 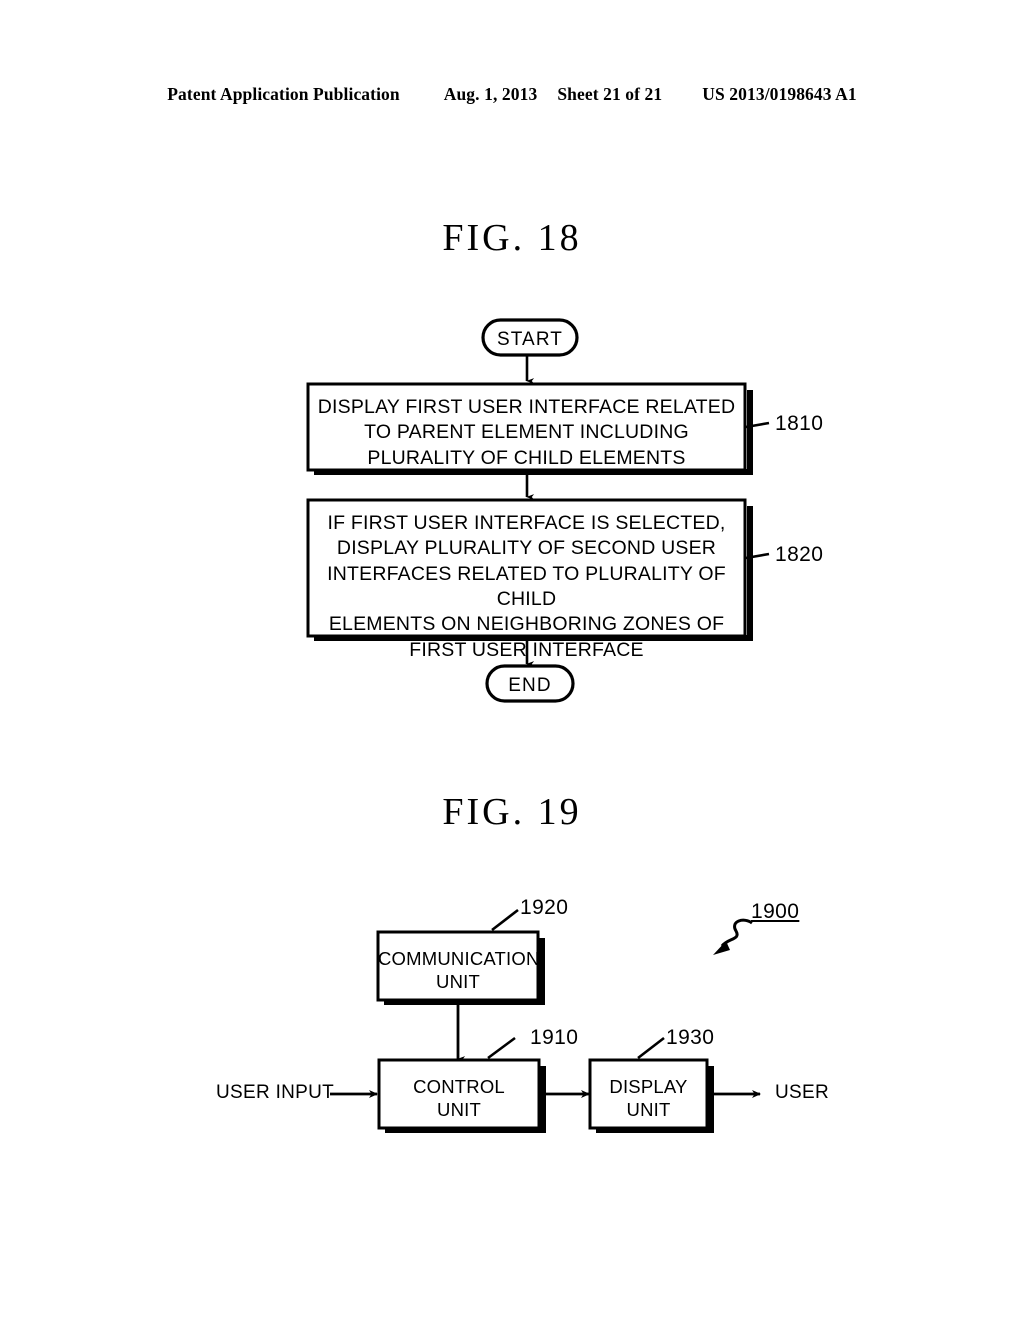 I want to click on reference-numeral-1900: 1900, so click(x=775, y=911).